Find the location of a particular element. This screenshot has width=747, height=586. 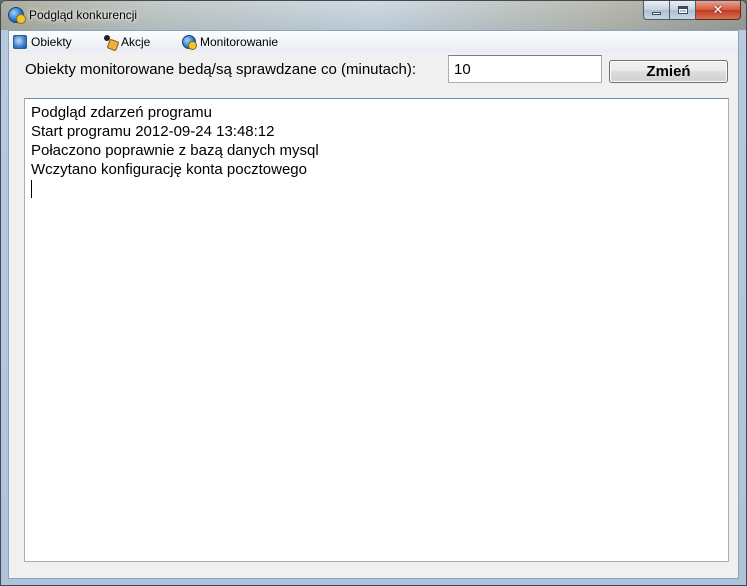

menu-item-monitorowanie: Monitorowanie is located at coordinates (230, 41).